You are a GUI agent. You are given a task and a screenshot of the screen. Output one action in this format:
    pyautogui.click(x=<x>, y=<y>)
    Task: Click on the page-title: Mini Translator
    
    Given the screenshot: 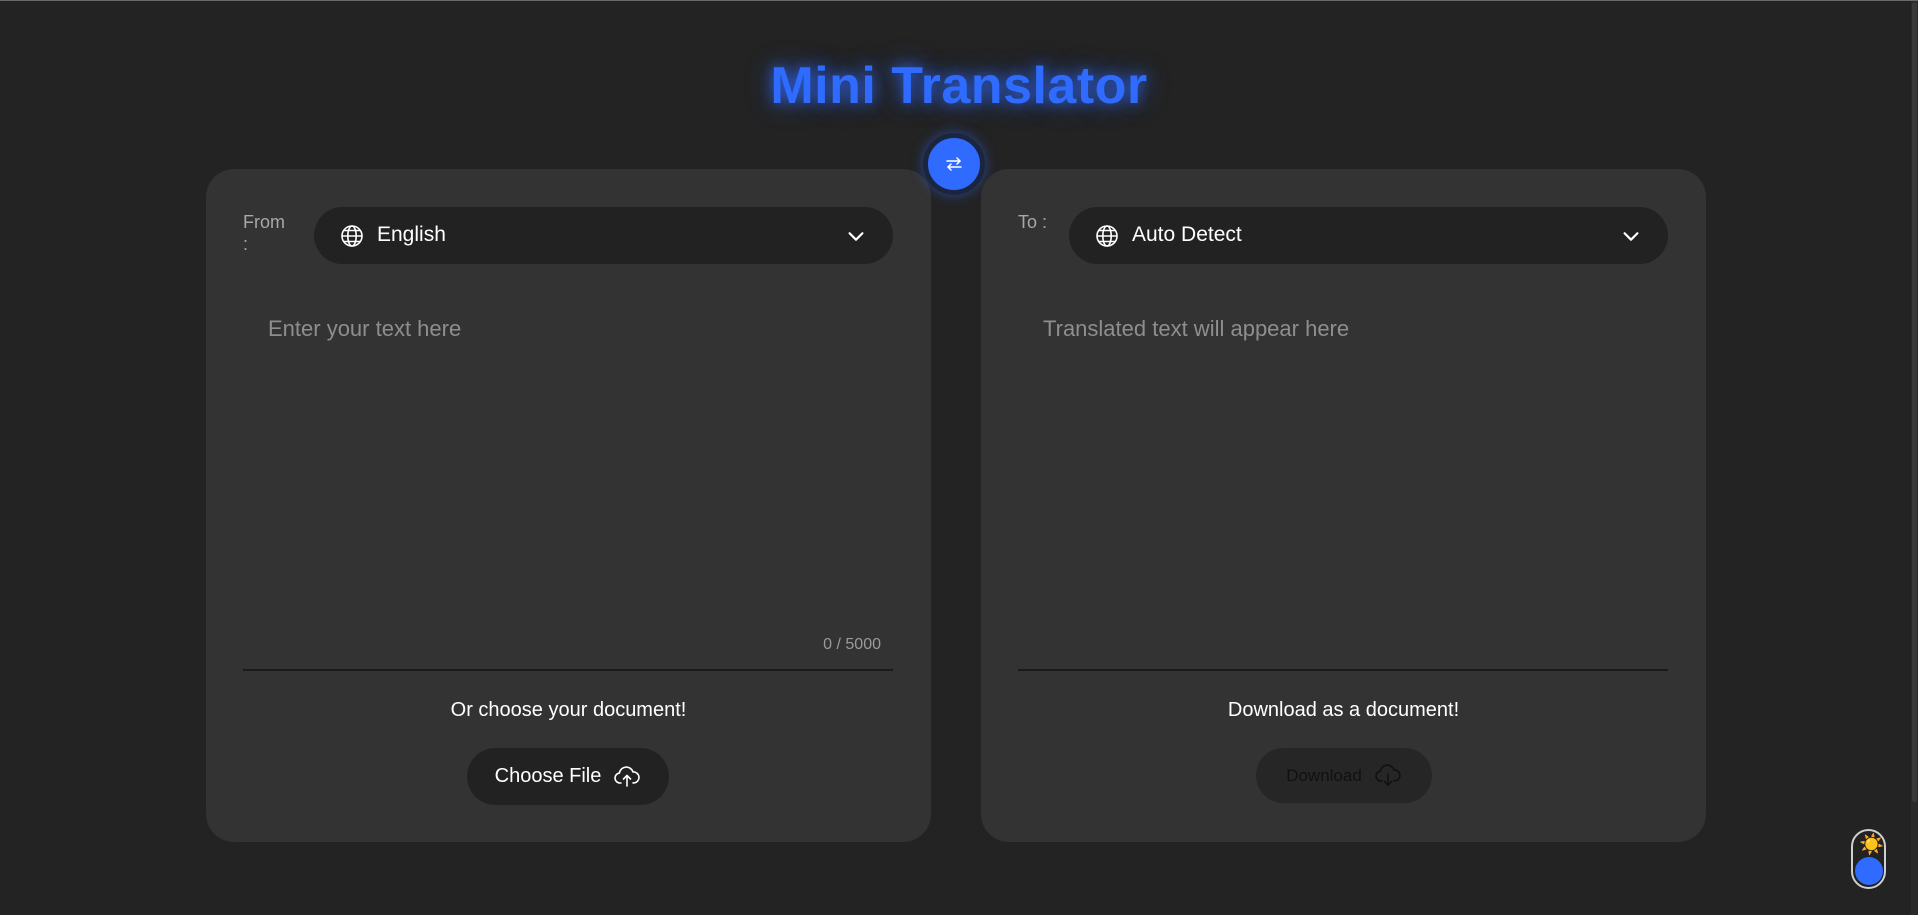 What is the action you would take?
    pyautogui.click(x=959, y=86)
    